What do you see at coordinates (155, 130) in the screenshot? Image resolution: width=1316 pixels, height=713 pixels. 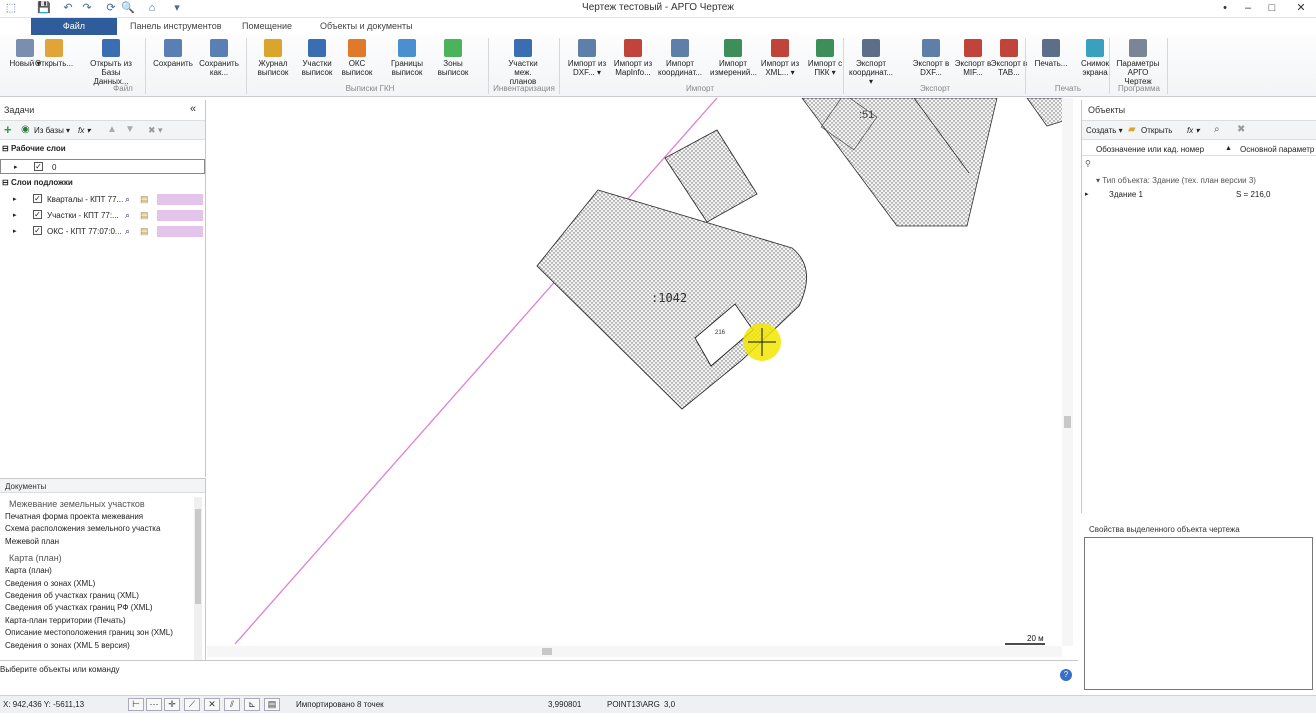 I see `delete-layer-button: ✖ ▾` at bounding box center [155, 130].